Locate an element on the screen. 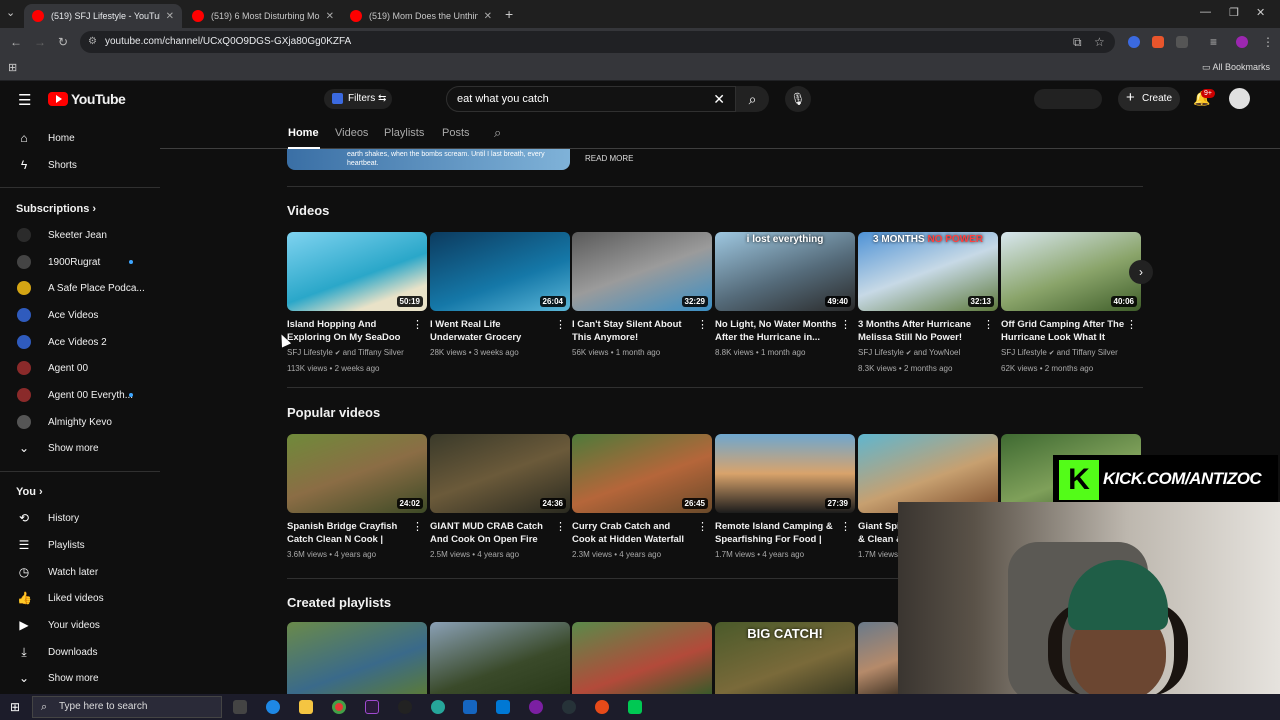 The image size is (1280, 720). sidebar-item-history: ⟲ History is located at coordinates (80, 518).